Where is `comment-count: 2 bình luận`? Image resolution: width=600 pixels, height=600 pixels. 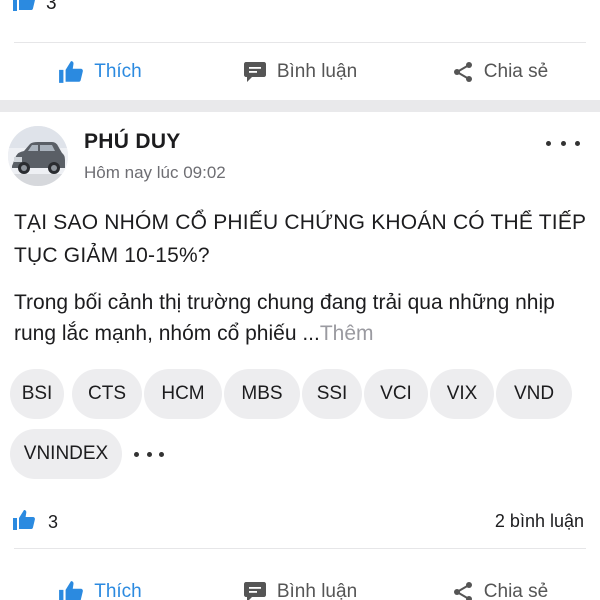
comment-count: 2 bình luận is located at coordinates (539, 521).